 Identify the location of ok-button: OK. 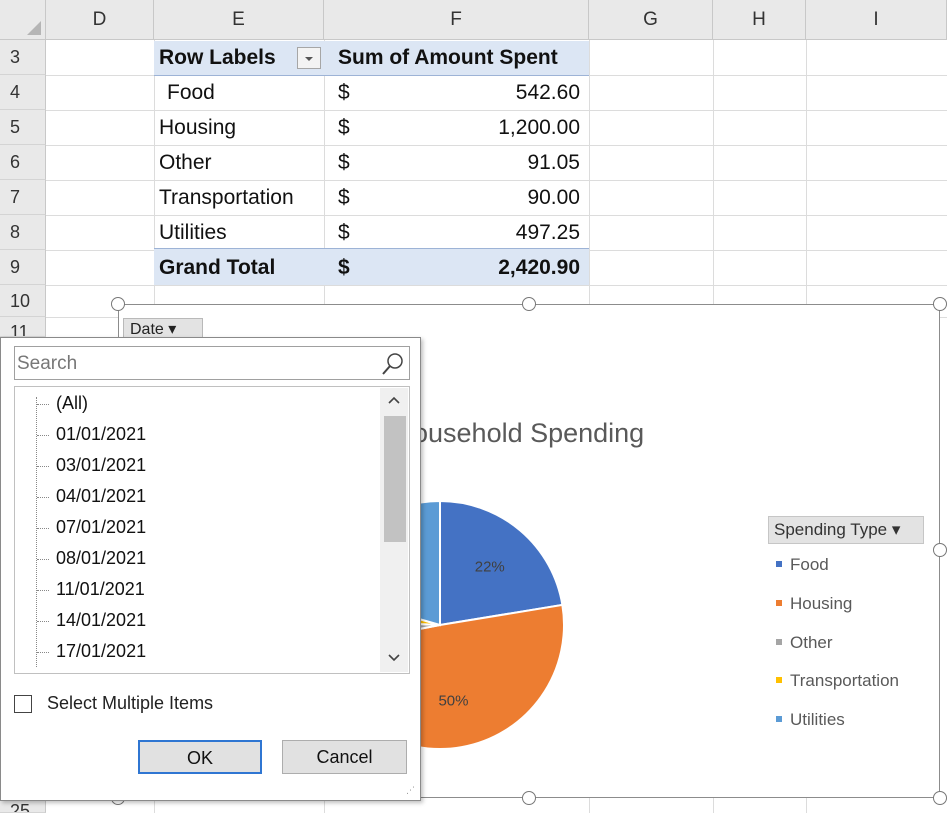
(200, 757).